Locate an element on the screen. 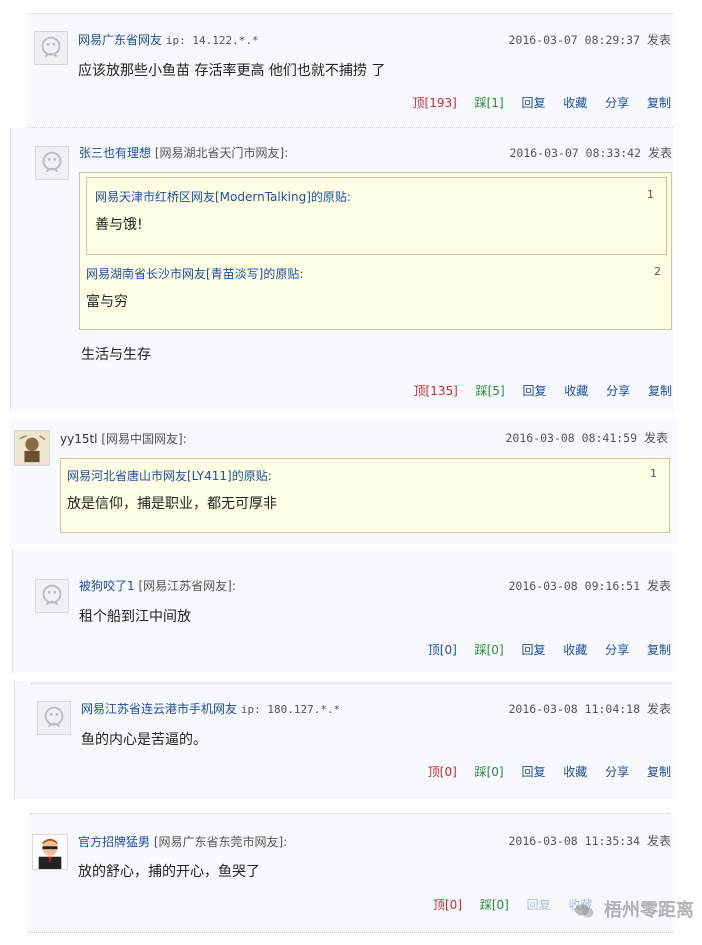 The image size is (702, 945). quote-block: 网易河北省唐山市网友[LY411]的原贴: 1 放是信仰，捕是职业，都无可厚非 is located at coordinates (365, 495).